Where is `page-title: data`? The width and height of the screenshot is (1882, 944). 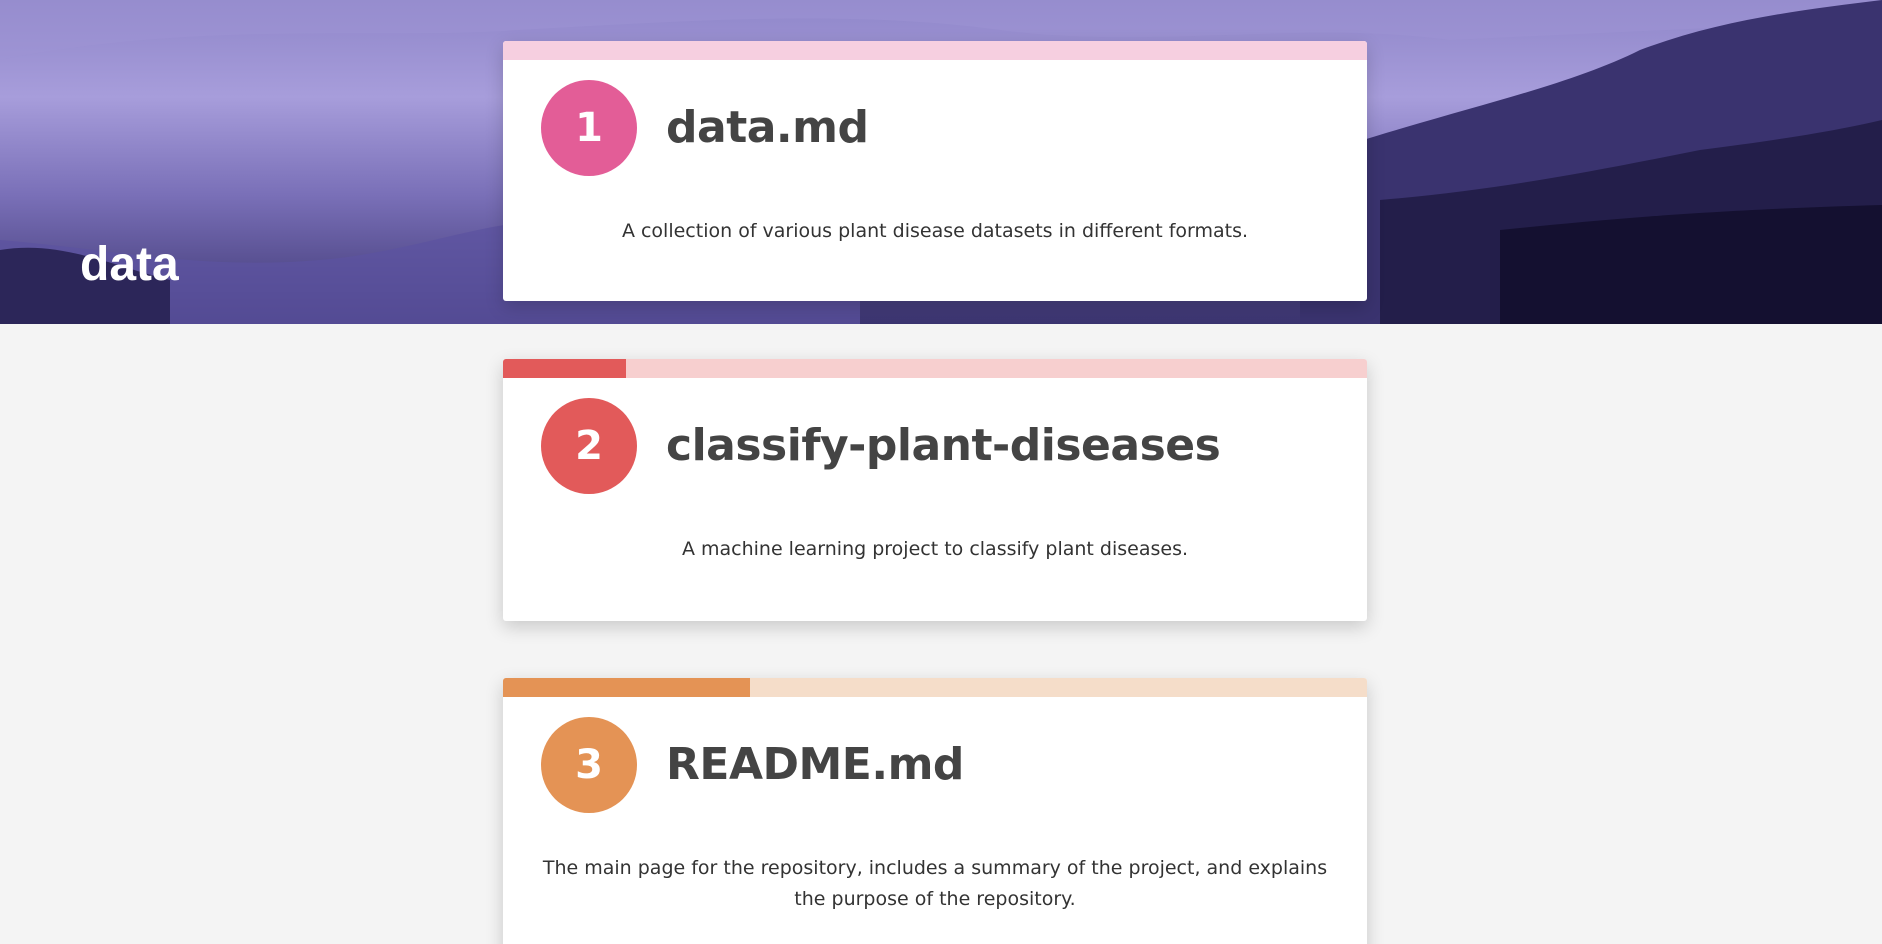 page-title: data is located at coordinates (129, 264).